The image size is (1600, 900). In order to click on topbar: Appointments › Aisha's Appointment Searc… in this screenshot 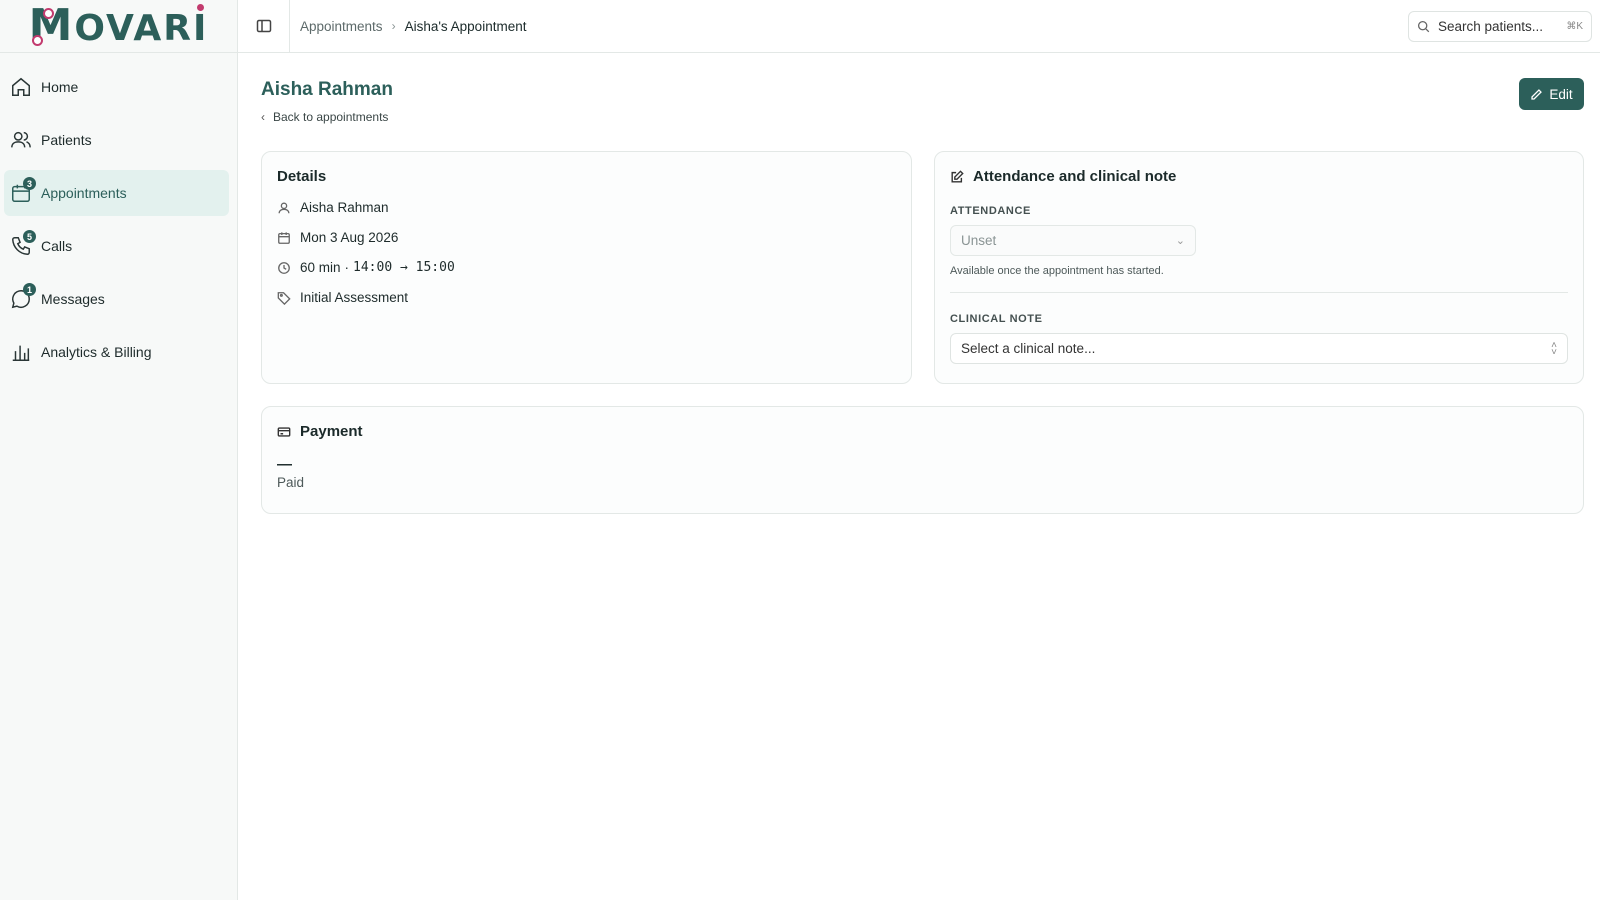, I will do `click(919, 26)`.